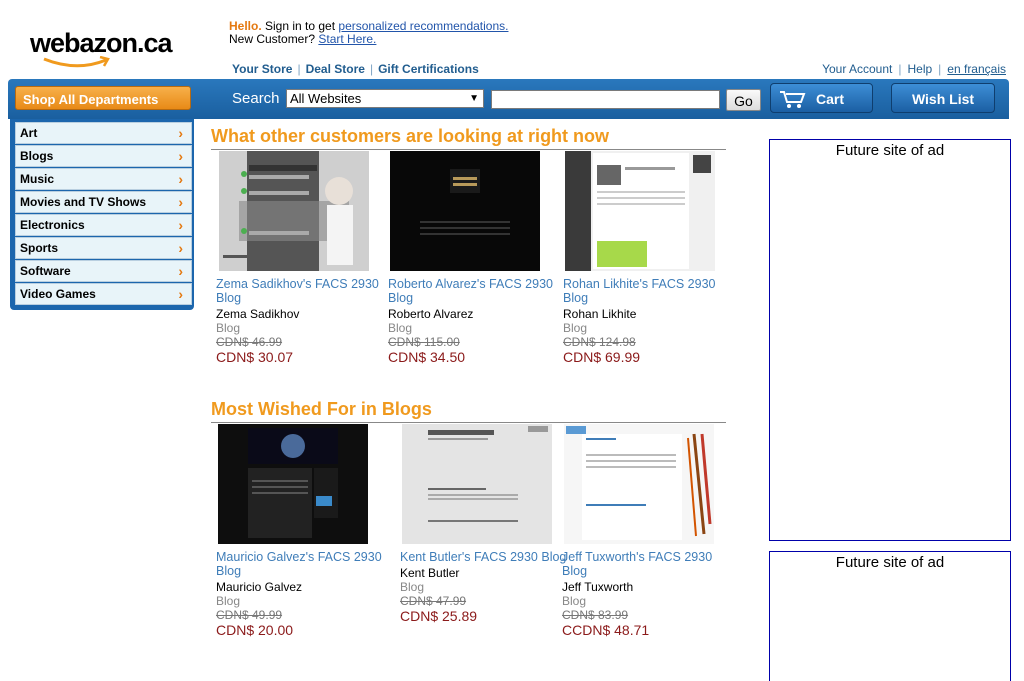 Image resolution: width=1024 pixels, height=681 pixels. Describe the element at coordinates (474, 98) in the screenshot. I see `dropdown-arrow-icon: ▼` at that location.